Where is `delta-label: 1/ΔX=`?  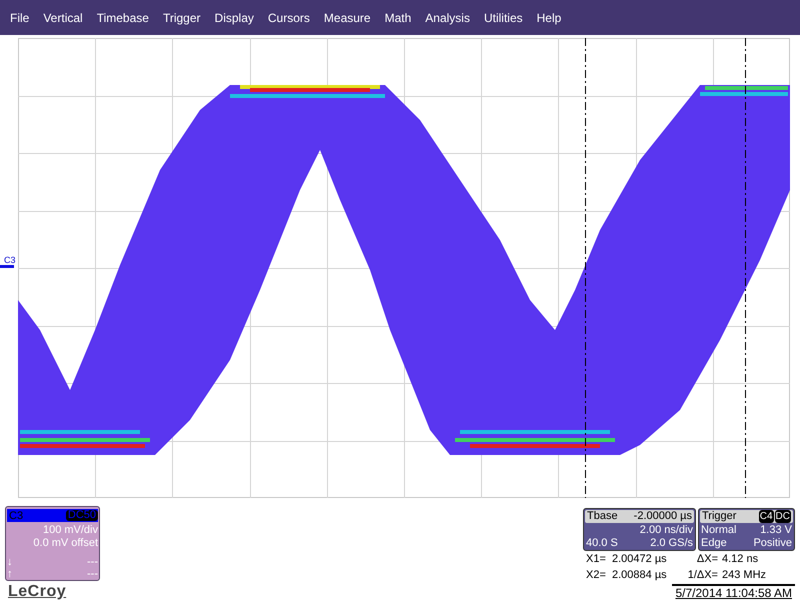 delta-label: 1/ΔX= is located at coordinates (702, 575).